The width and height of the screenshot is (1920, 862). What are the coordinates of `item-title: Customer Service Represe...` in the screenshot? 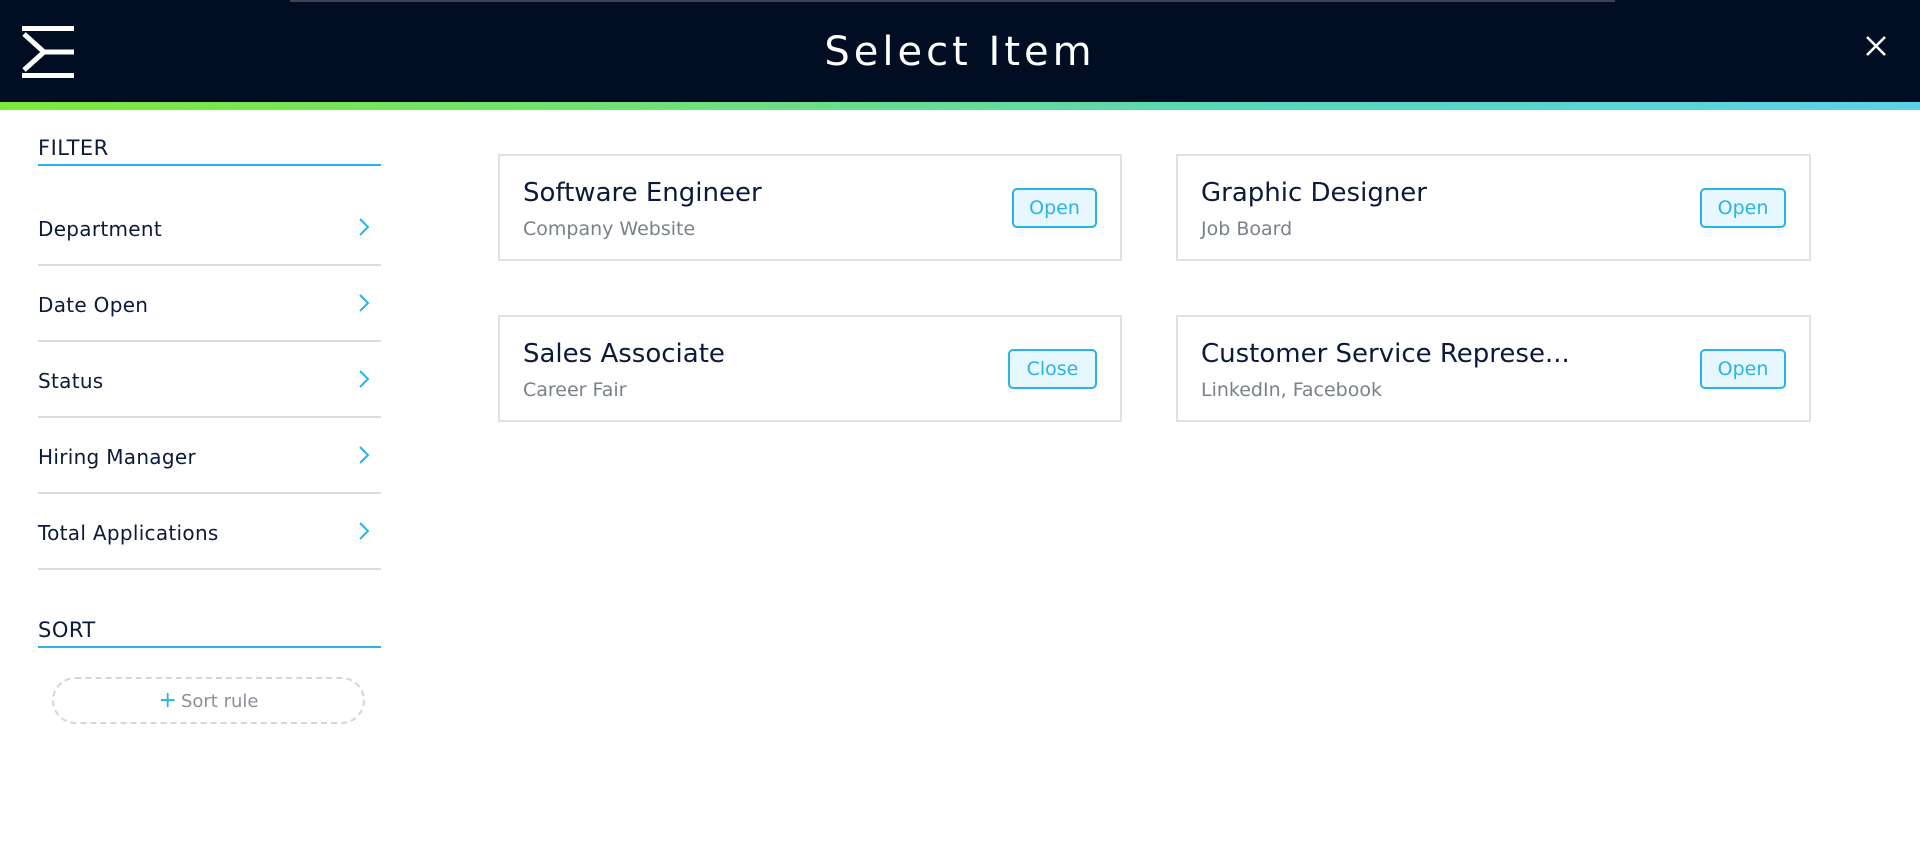 It's located at (1385, 354).